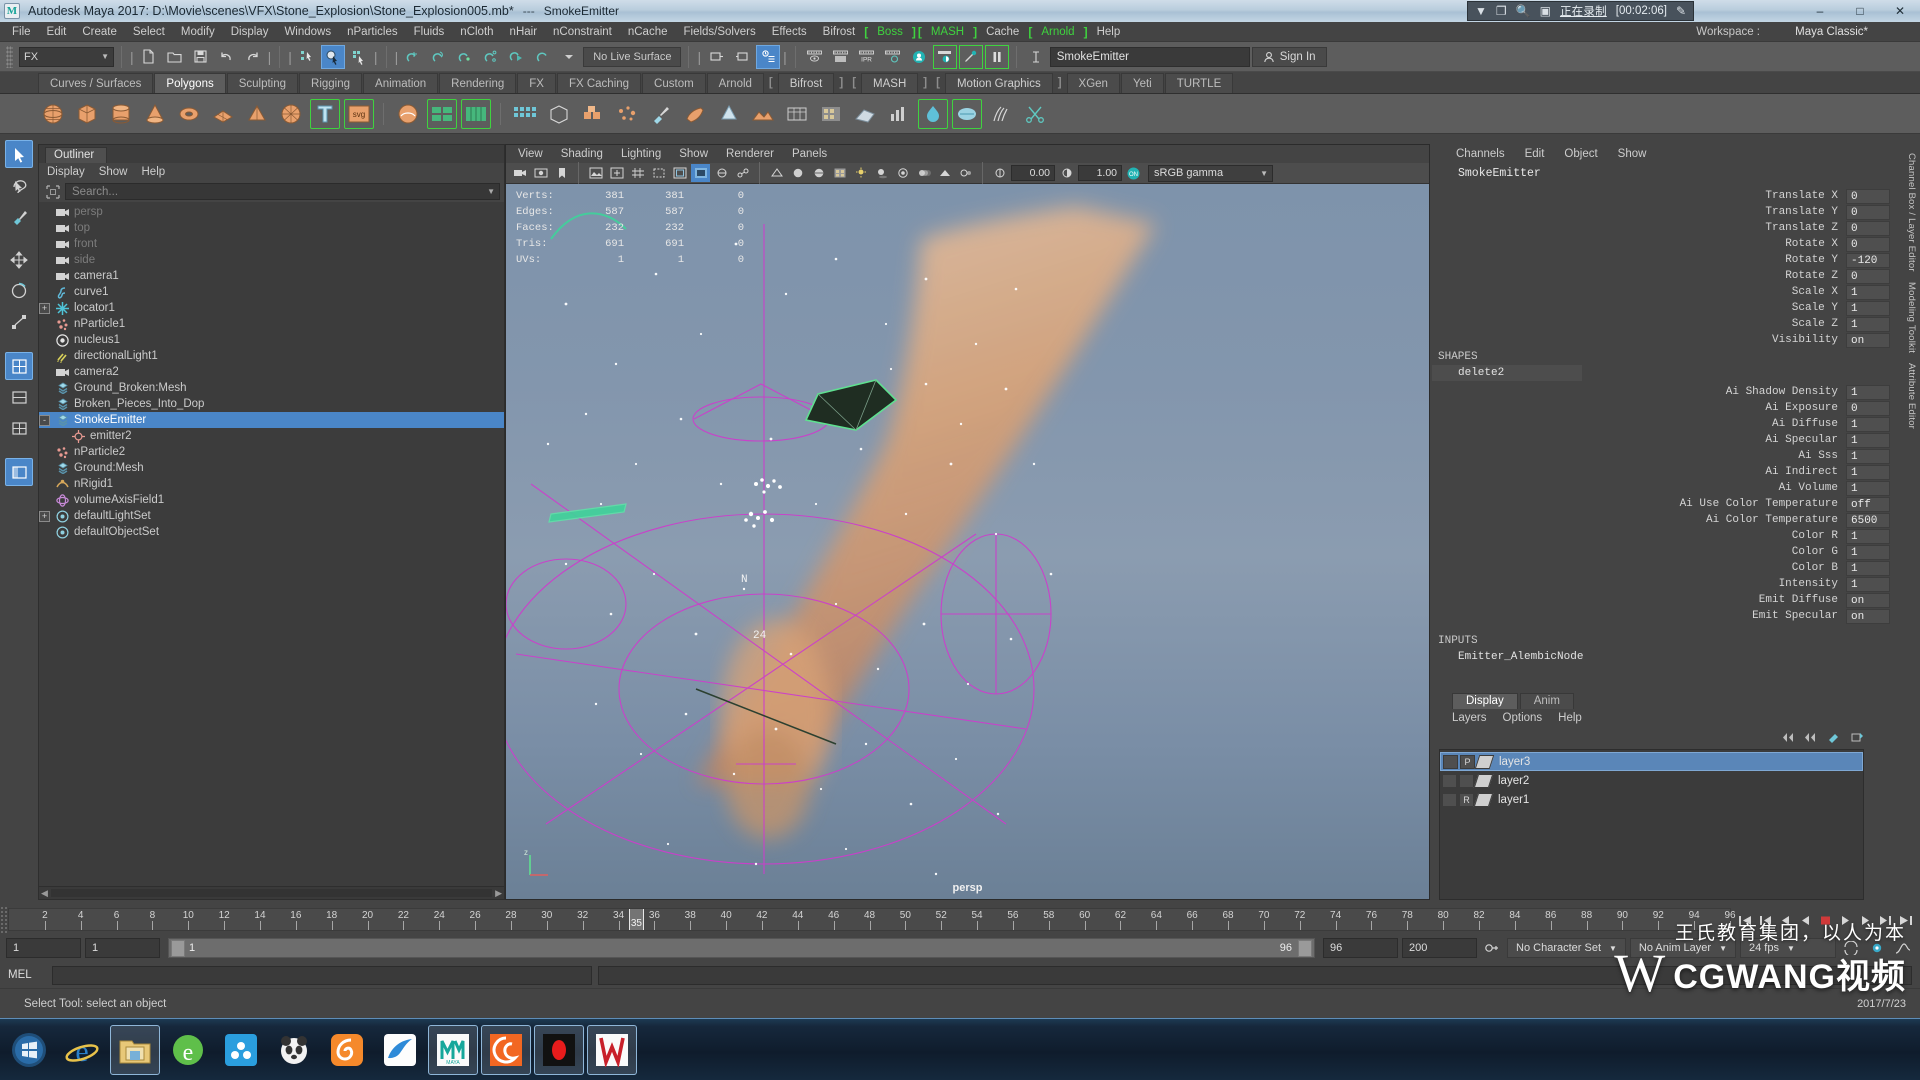  What do you see at coordinates (1440, 948) in the screenshot?
I see `animation-end-time-field: 200` at bounding box center [1440, 948].